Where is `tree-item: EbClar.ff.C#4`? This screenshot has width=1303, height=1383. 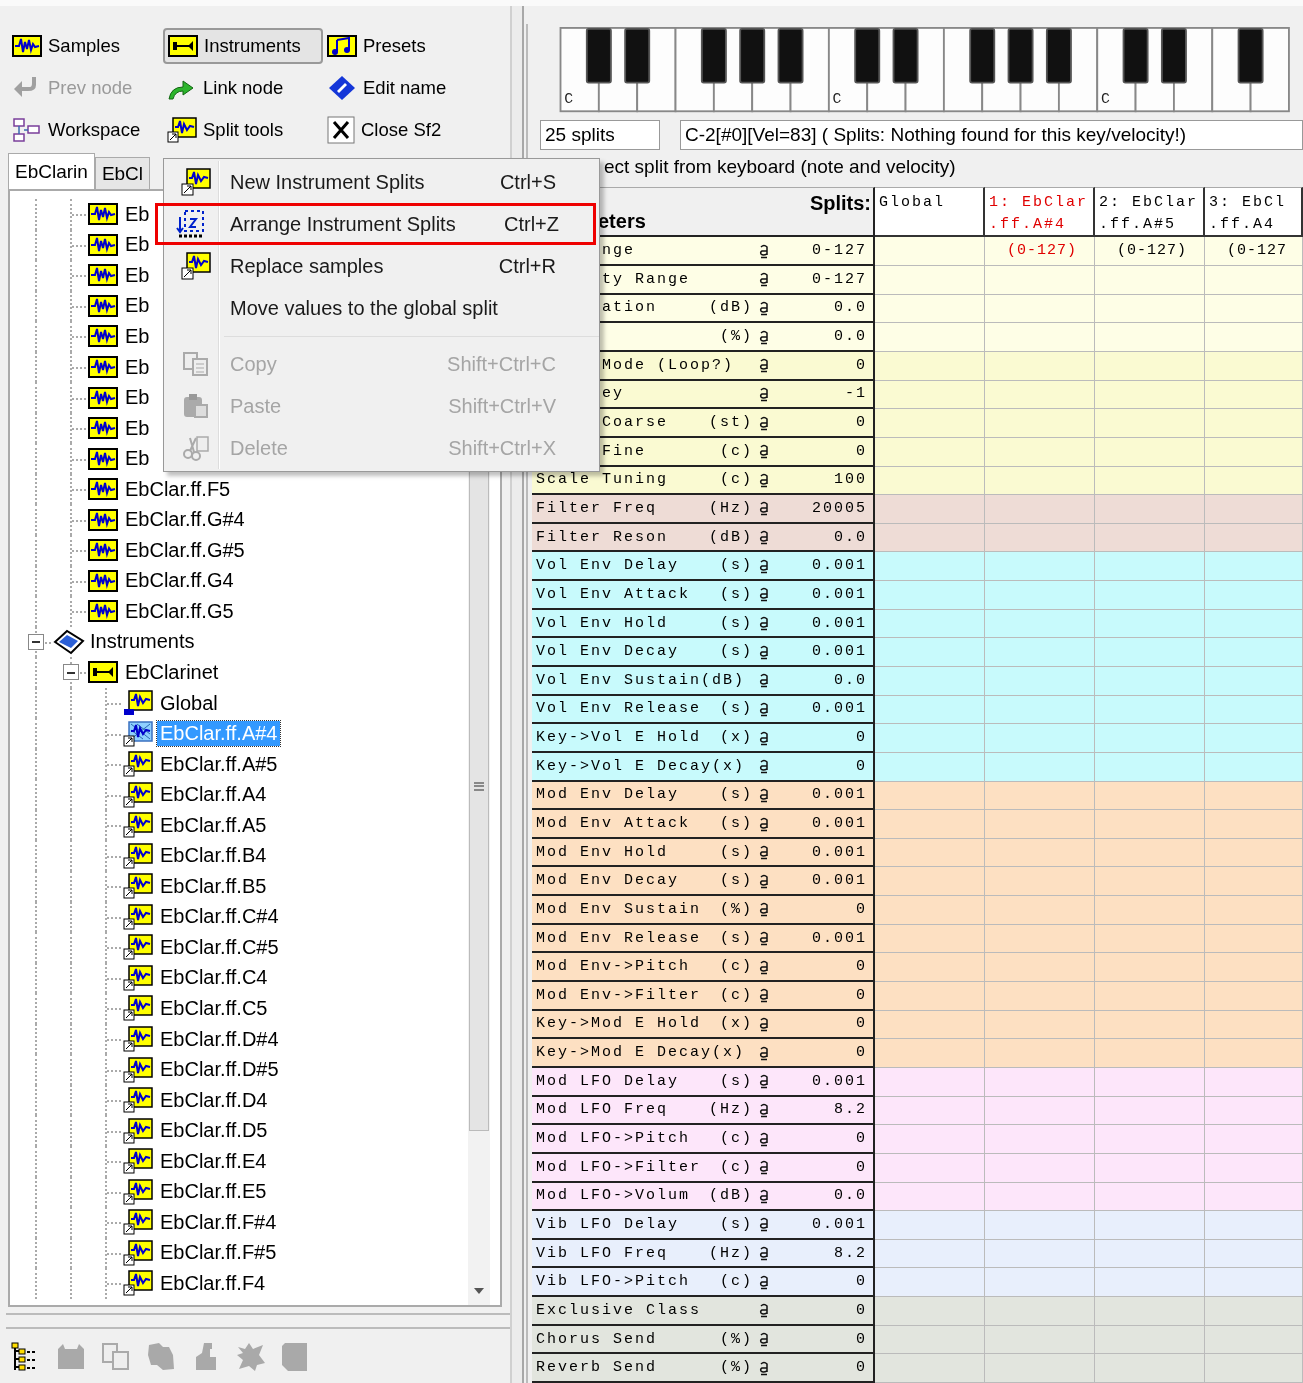 tree-item: EbClar.ff.C#4 is located at coordinates (219, 917).